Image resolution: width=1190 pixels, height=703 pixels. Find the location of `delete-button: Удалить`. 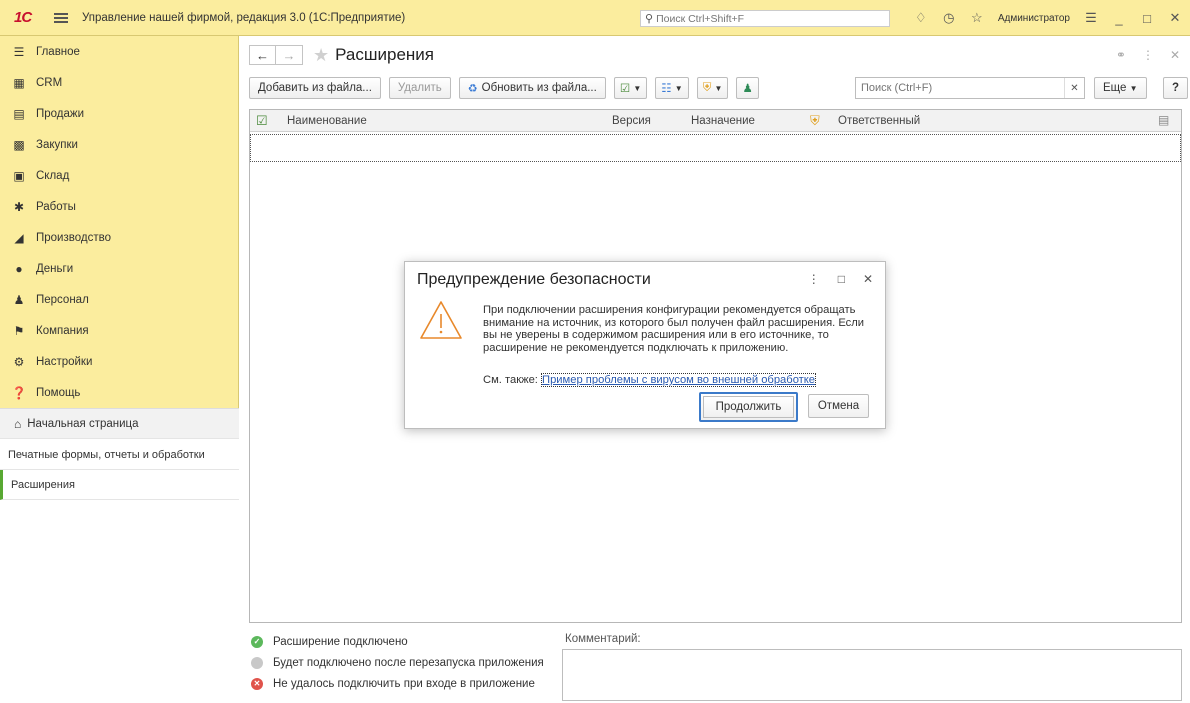

delete-button: Удалить is located at coordinates (419, 88).